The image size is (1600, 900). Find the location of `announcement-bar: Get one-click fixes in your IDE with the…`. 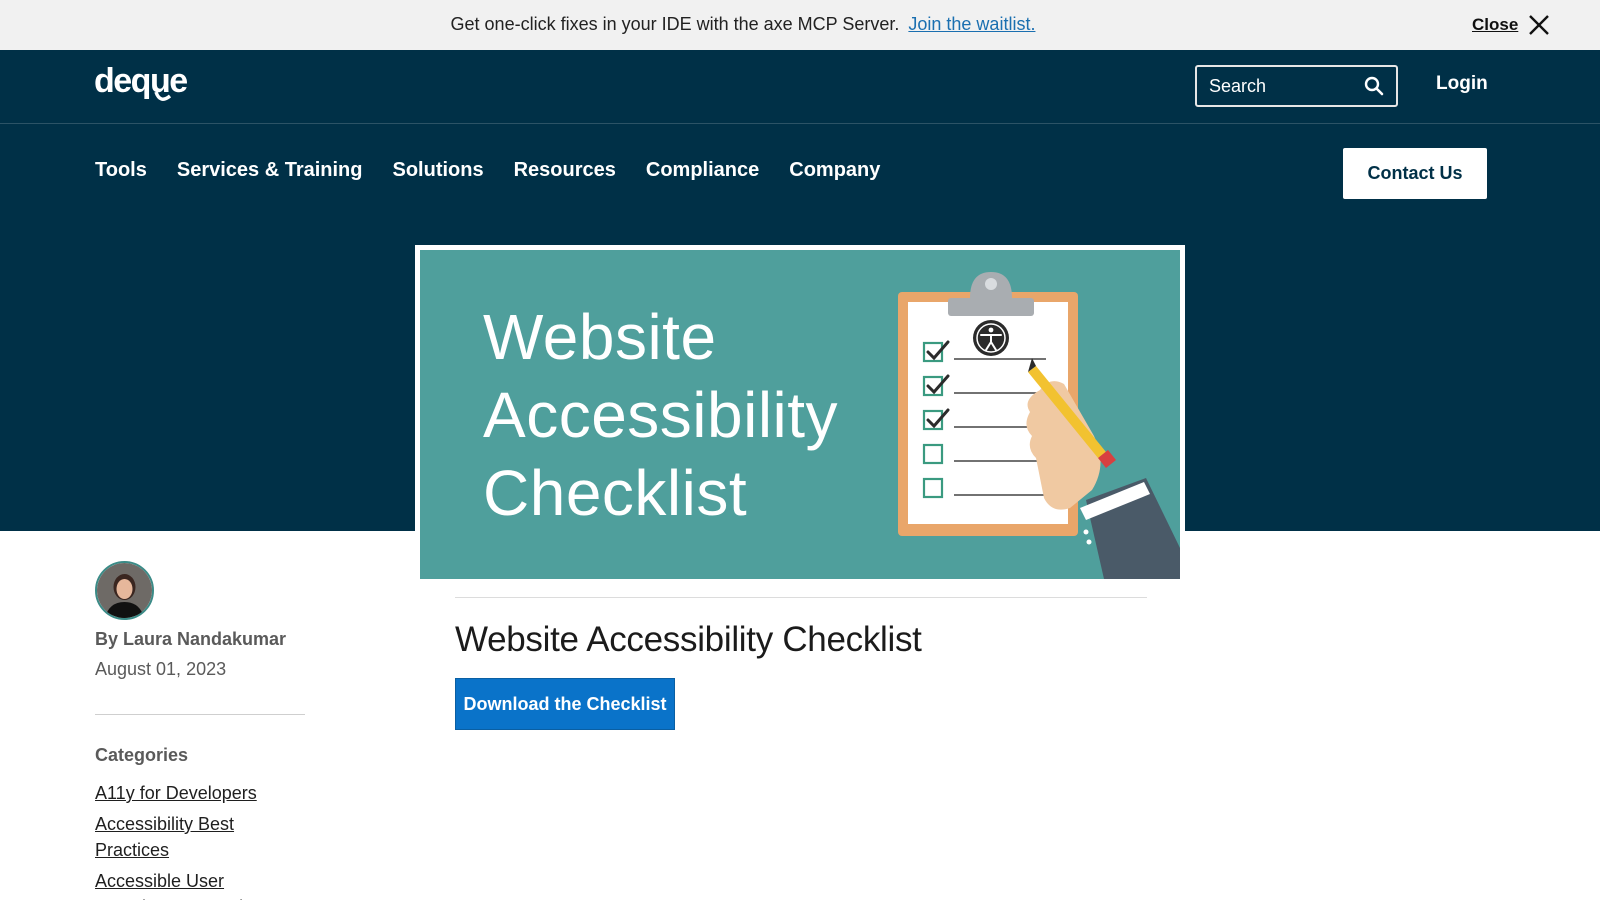

announcement-bar: Get one-click fixes in your IDE with the… is located at coordinates (800, 25).